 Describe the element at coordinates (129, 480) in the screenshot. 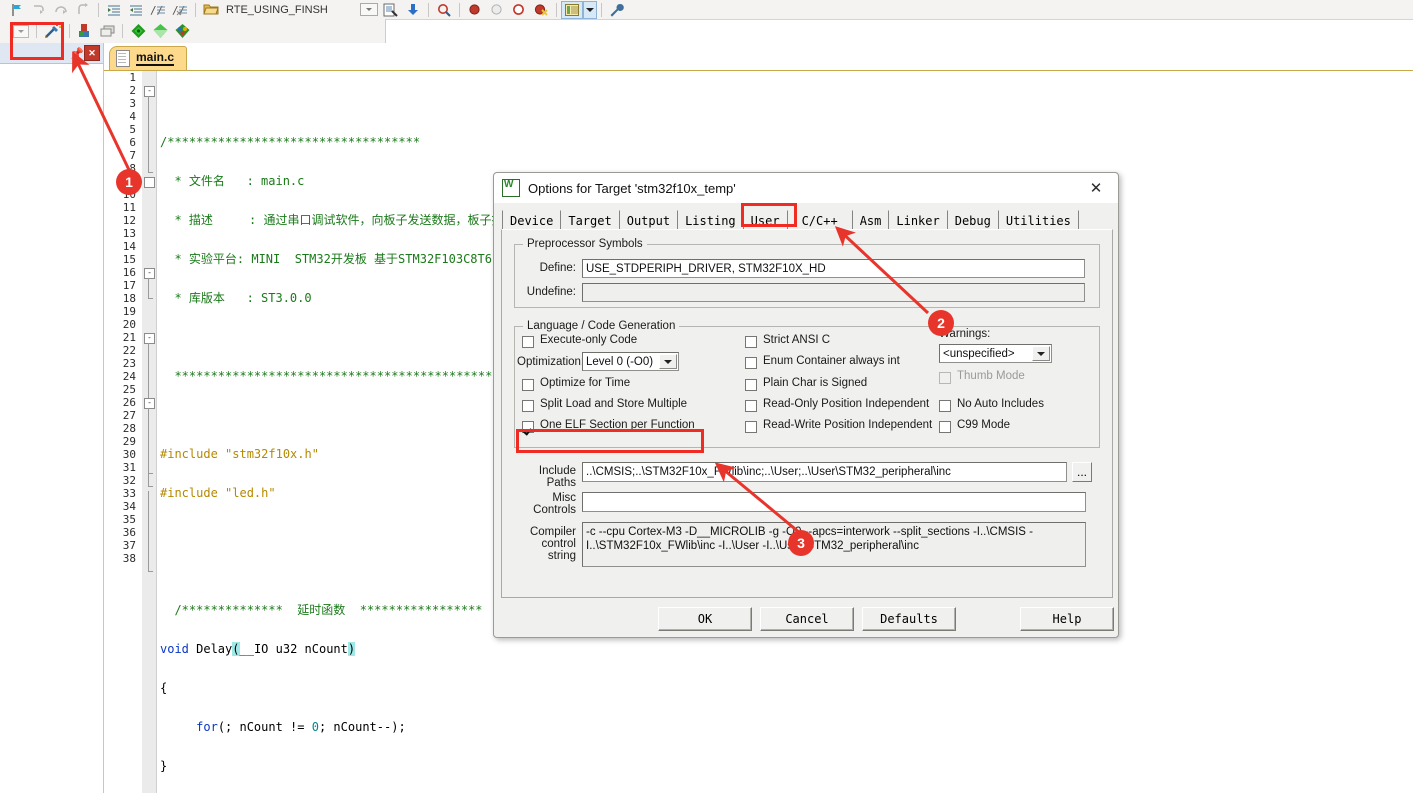

I see `line-number: 32` at that location.